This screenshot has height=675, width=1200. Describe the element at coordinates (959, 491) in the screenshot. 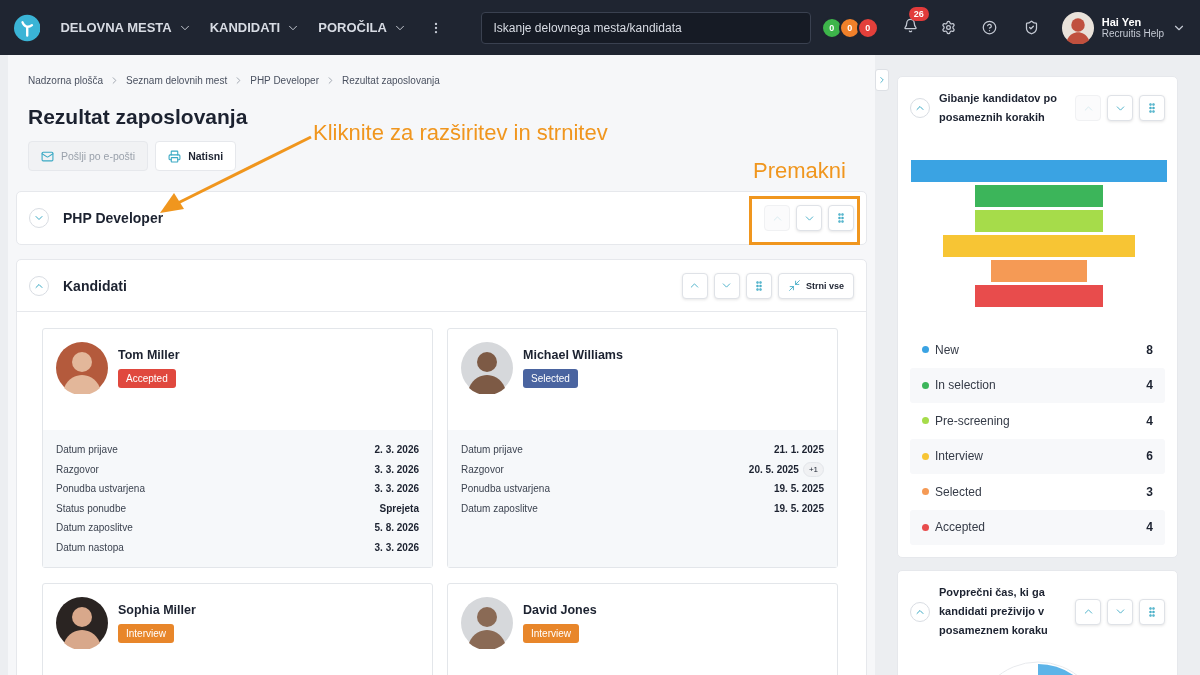

I see `legend-label: Selected` at that location.